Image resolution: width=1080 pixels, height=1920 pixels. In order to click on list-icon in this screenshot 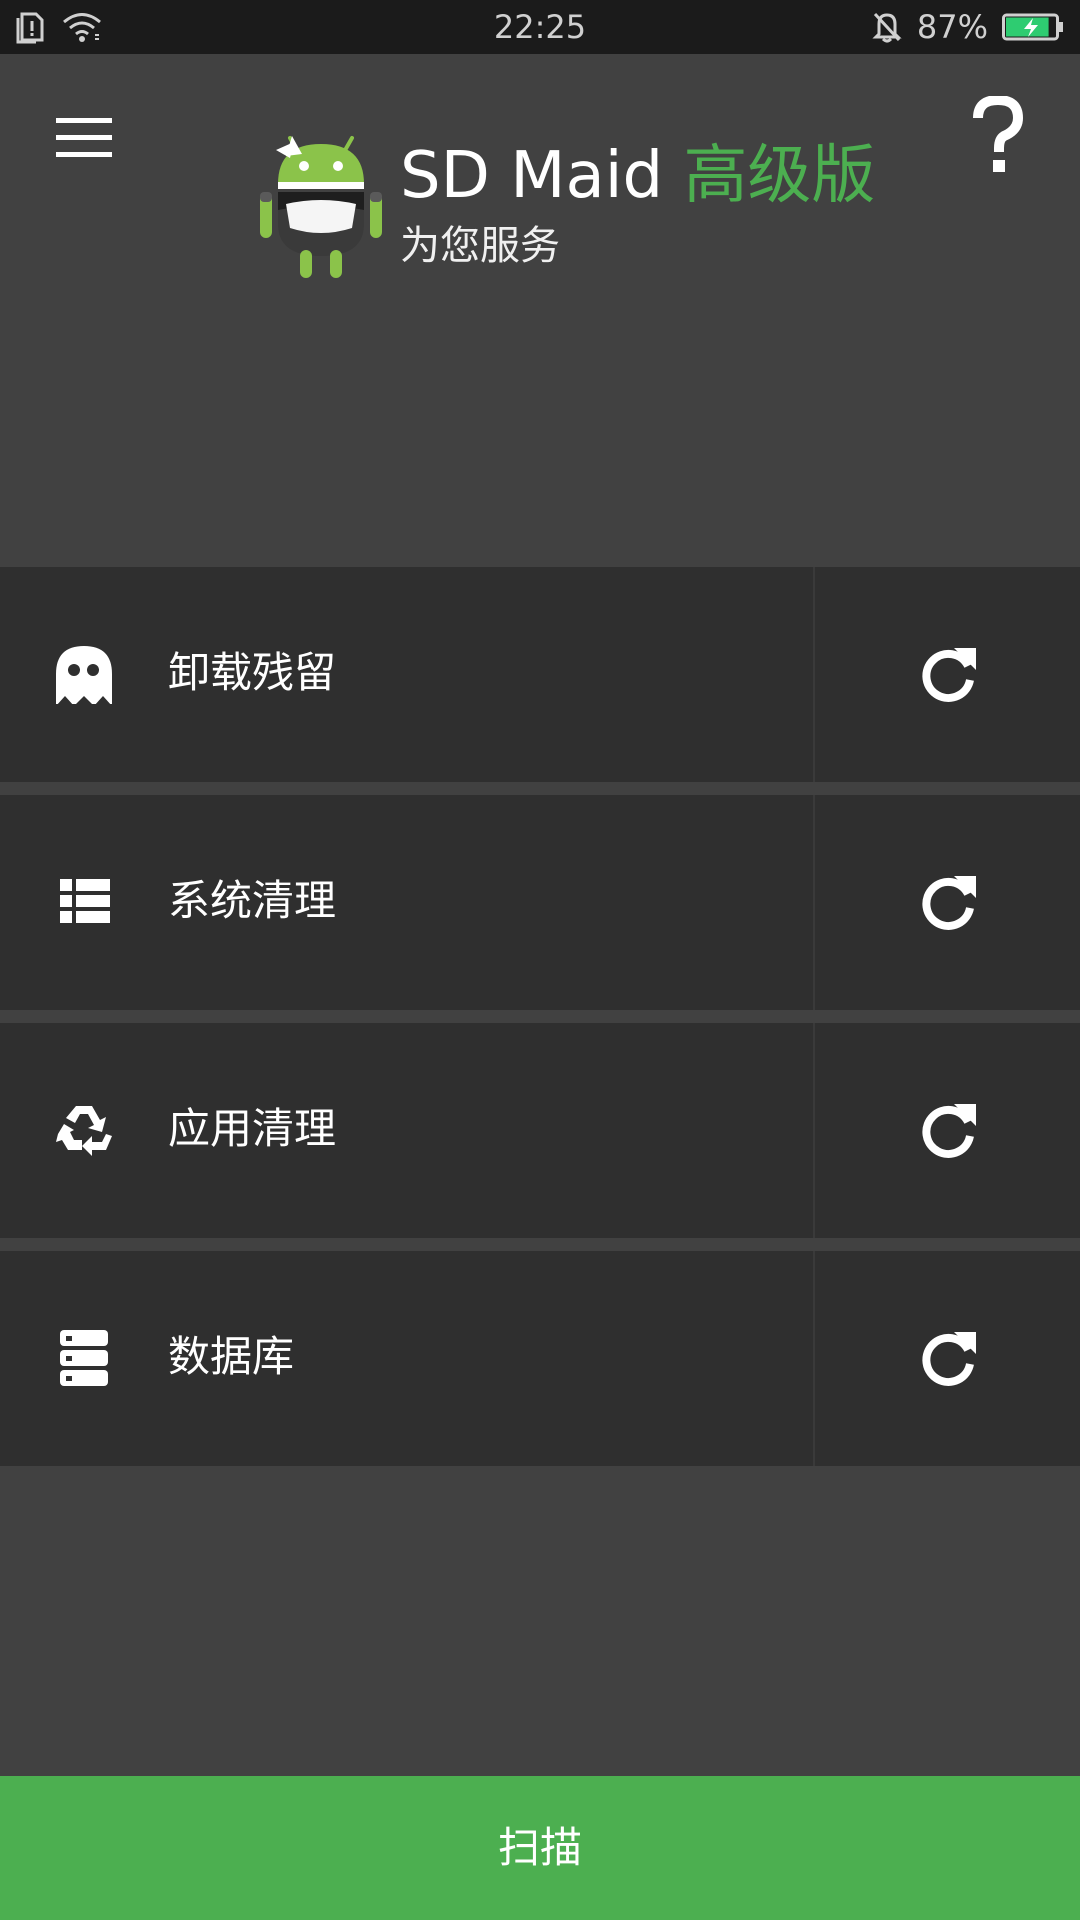, I will do `click(85, 901)`.